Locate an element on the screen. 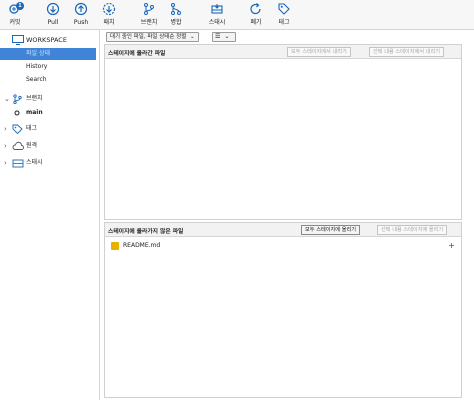  merge-label: 병합 is located at coordinates (176, 22).